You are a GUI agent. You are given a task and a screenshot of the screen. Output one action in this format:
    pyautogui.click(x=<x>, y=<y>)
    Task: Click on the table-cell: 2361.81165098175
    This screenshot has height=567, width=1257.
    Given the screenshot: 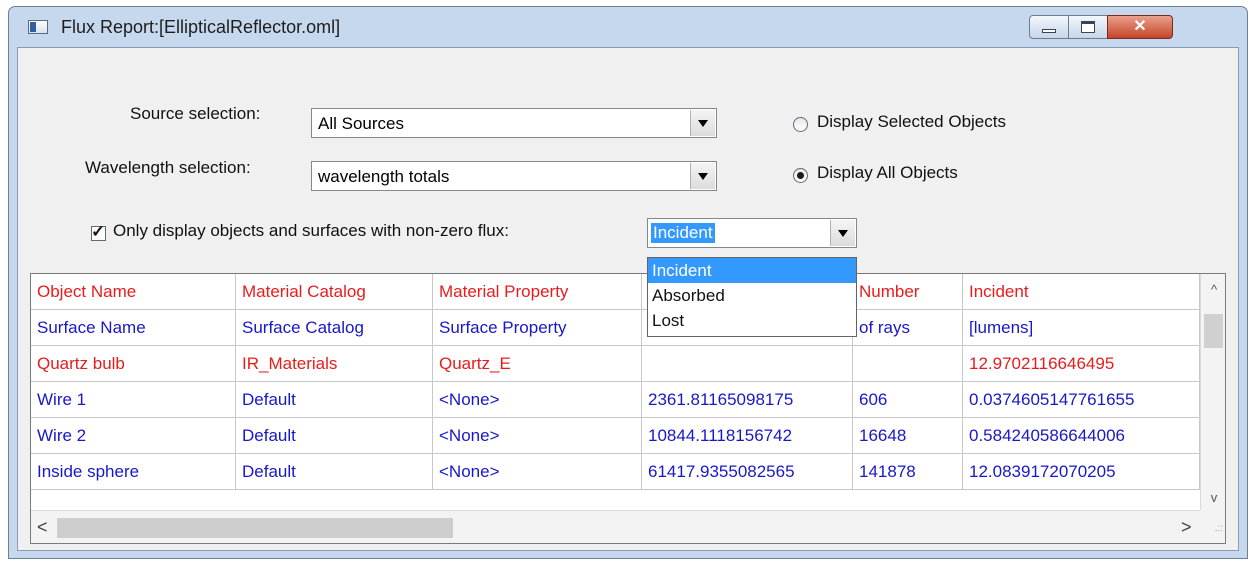 What is the action you would take?
    pyautogui.click(x=747, y=400)
    